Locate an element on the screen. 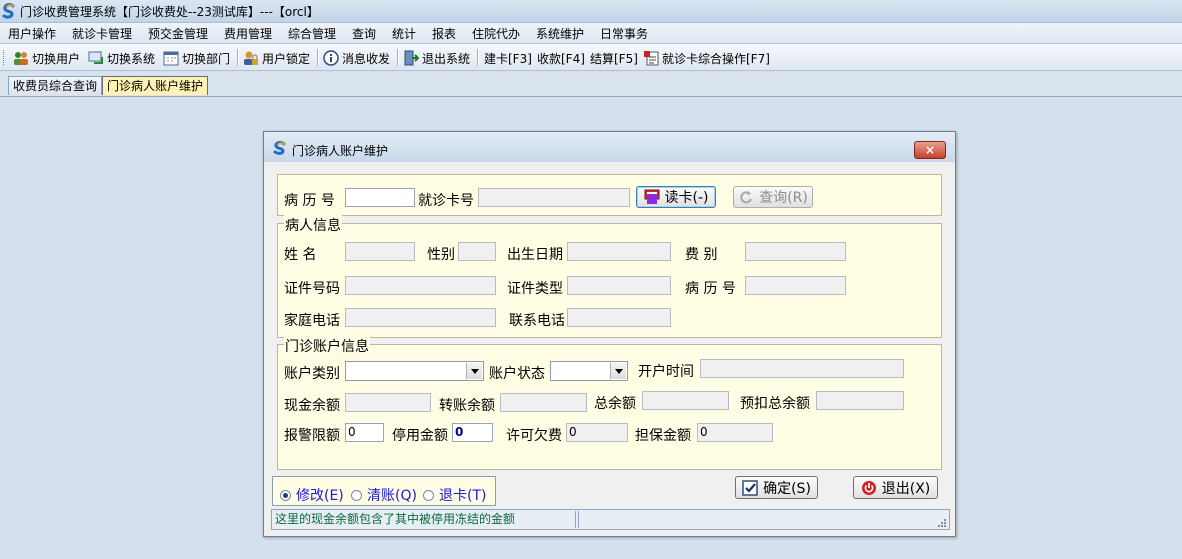 Image resolution: width=1182 pixels, height=559 pixels. exit-door-icon is located at coordinates (411, 58).